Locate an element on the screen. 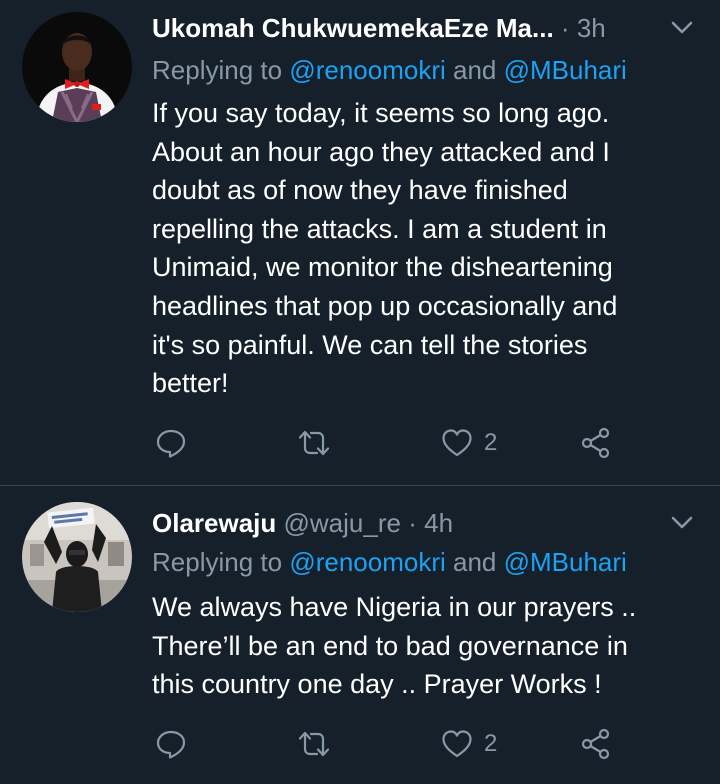 The height and width of the screenshot is (784, 720). tweet-text-line: repelling the attacks. I am a student in is located at coordinates (379, 228).